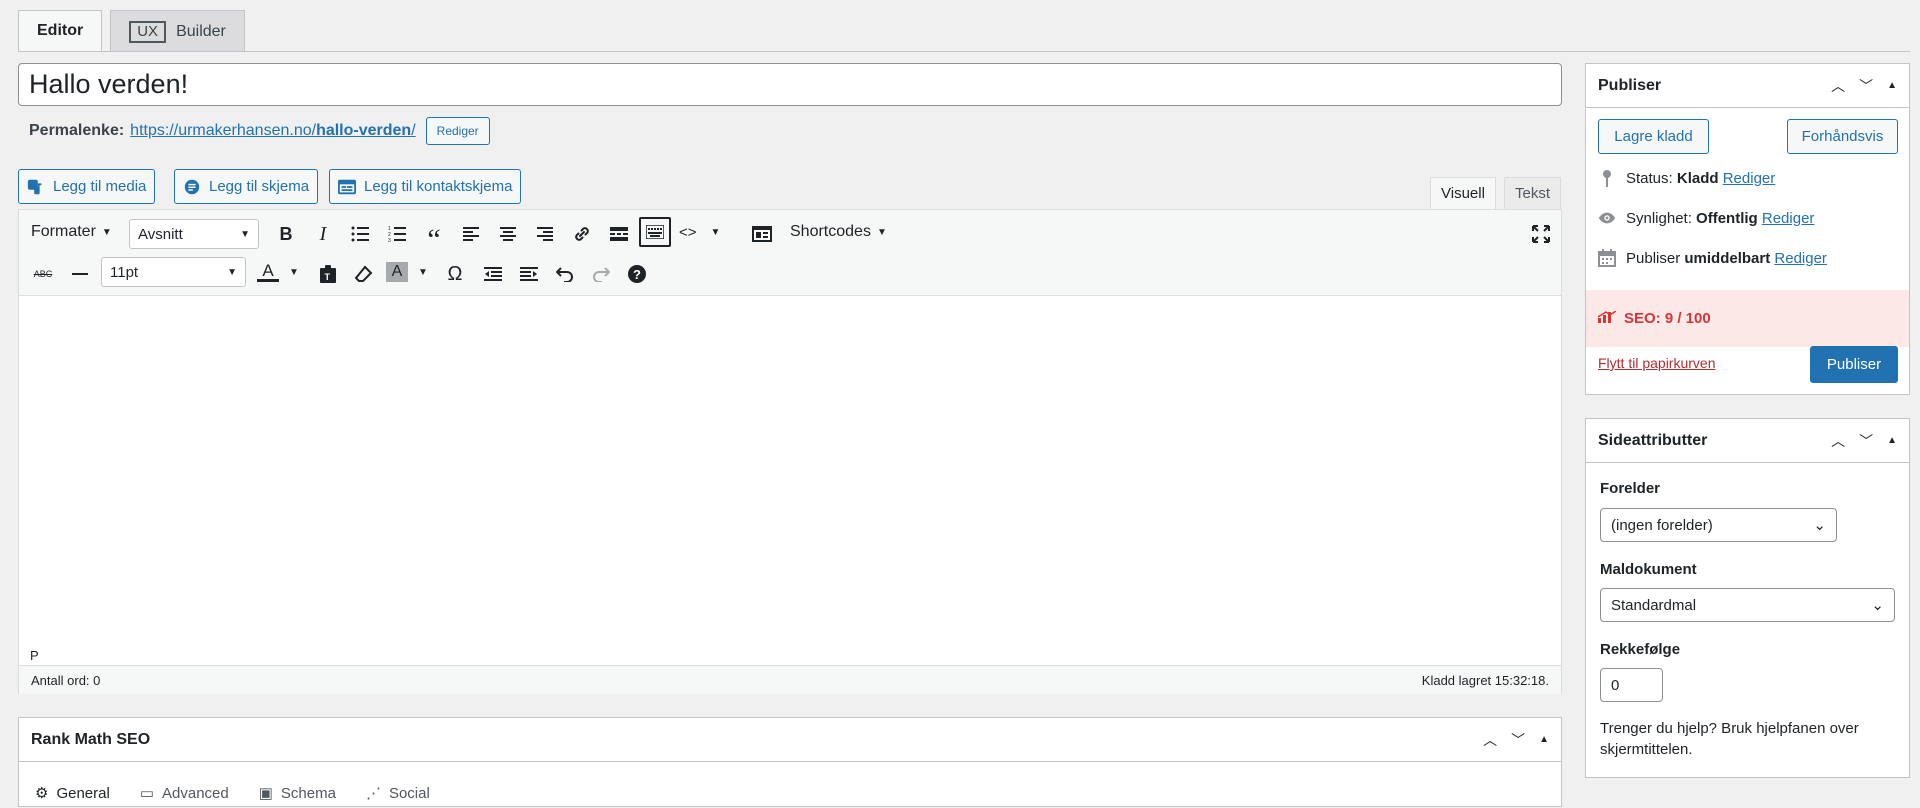 The height and width of the screenshot is (808, 1920). What do you see at coordinates (72, 793) in the screenshot?
I see `rm-tab-general: ⚙ General` at bounding box center [72, 793].